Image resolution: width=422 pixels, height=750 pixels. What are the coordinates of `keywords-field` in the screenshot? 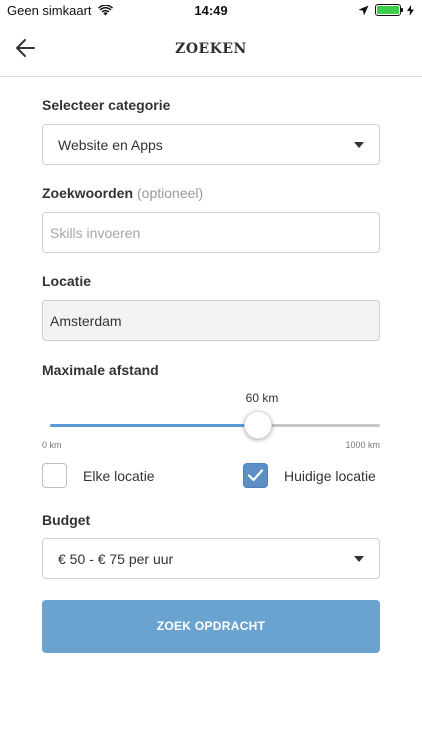 It's located at (211, 232).